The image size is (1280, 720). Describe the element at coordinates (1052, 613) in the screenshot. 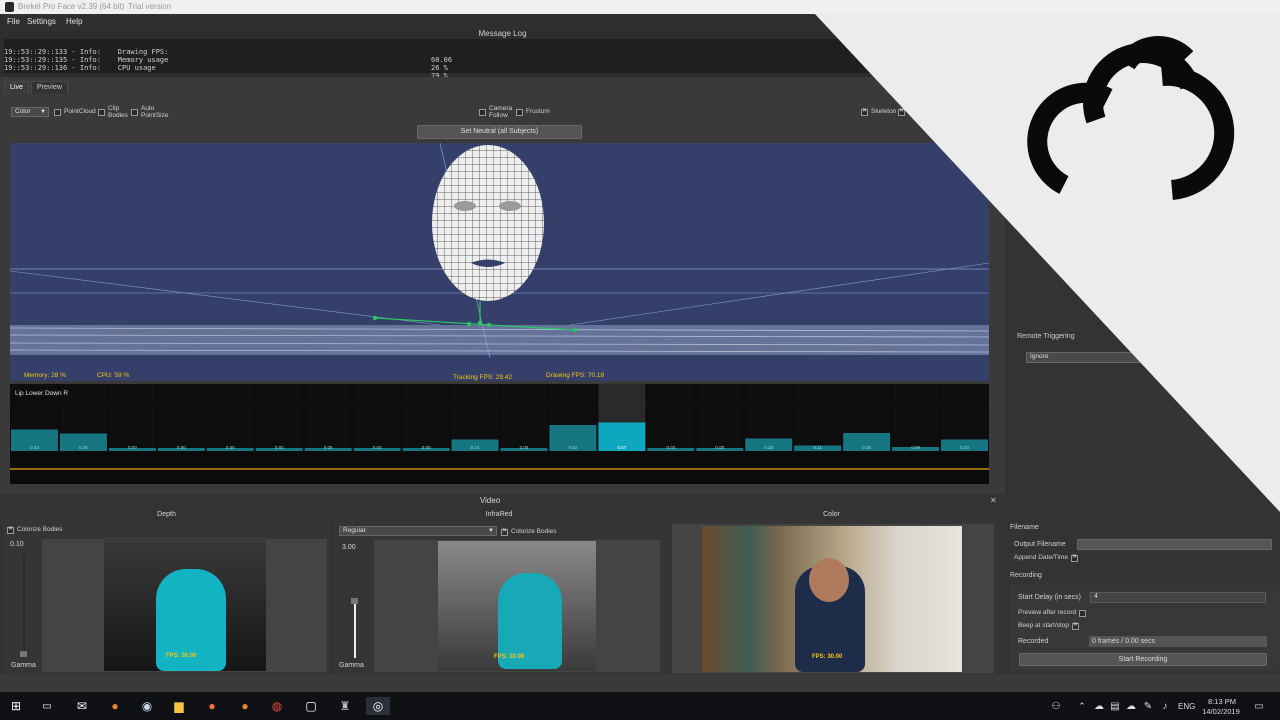

I see `preview-after-record-checkbox: Preview after record` at that location.